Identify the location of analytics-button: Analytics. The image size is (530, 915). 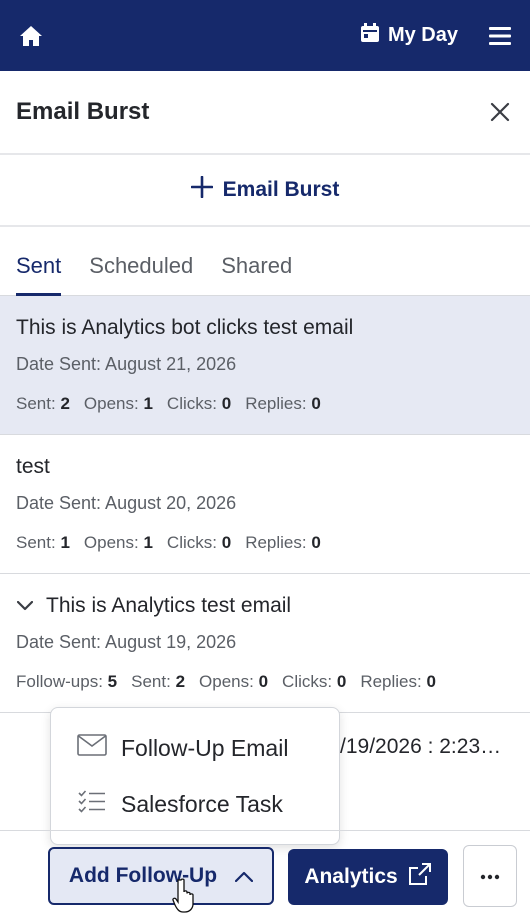
(368, 877).